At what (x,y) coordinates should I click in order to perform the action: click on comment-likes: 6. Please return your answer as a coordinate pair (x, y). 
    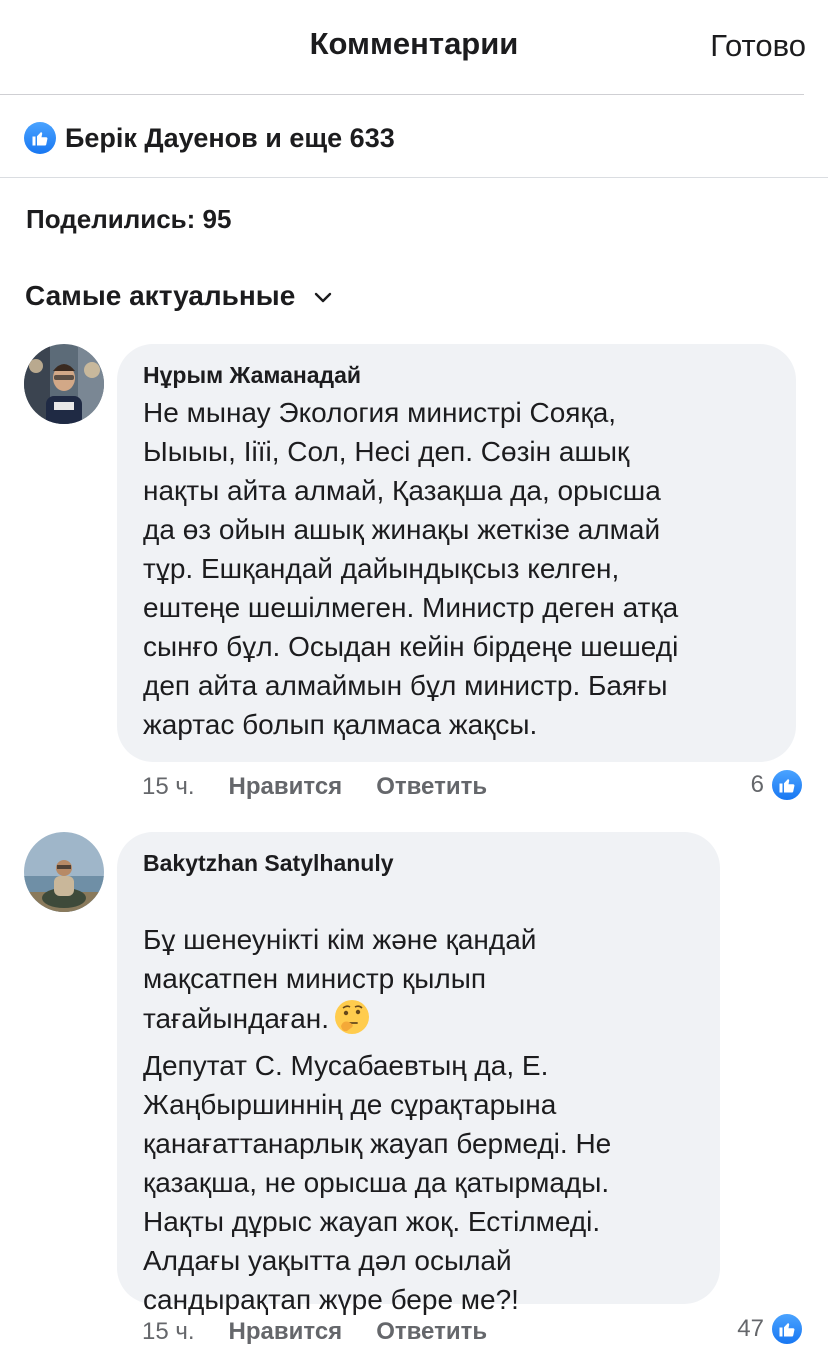
    Looking at the image, I should click on (777, 785).